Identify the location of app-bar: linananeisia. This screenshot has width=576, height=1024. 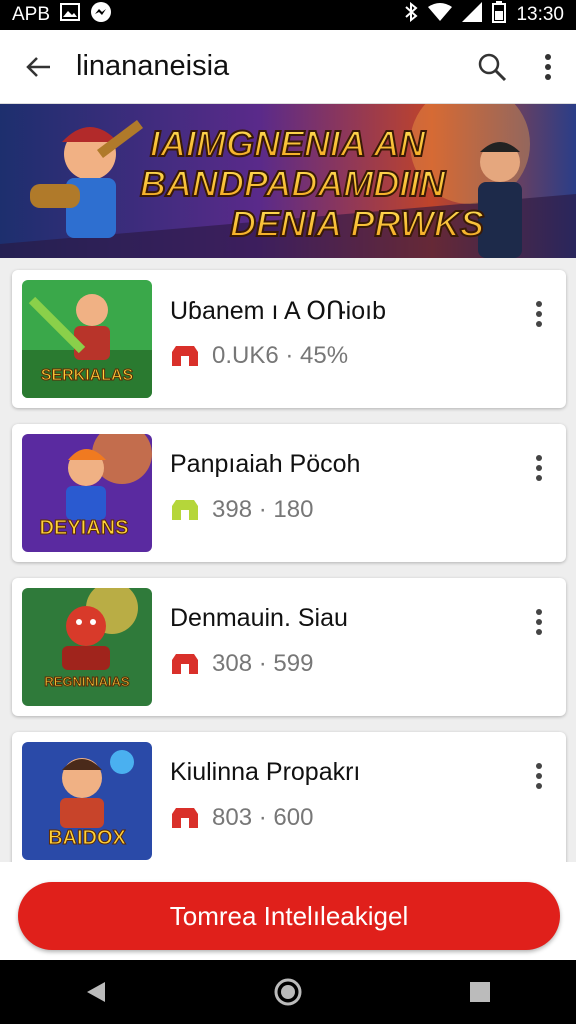
(288, 67).